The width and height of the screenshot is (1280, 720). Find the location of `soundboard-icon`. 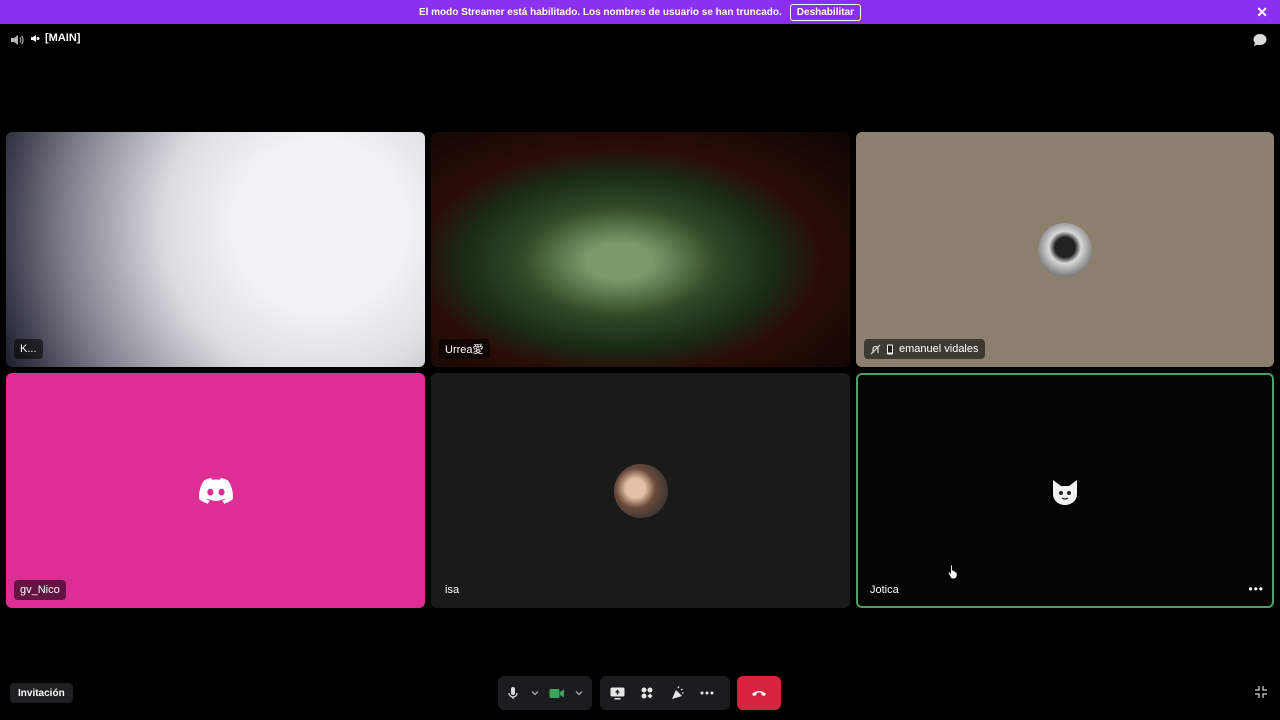

soundboard-icon is located at coordinates (678, 692).